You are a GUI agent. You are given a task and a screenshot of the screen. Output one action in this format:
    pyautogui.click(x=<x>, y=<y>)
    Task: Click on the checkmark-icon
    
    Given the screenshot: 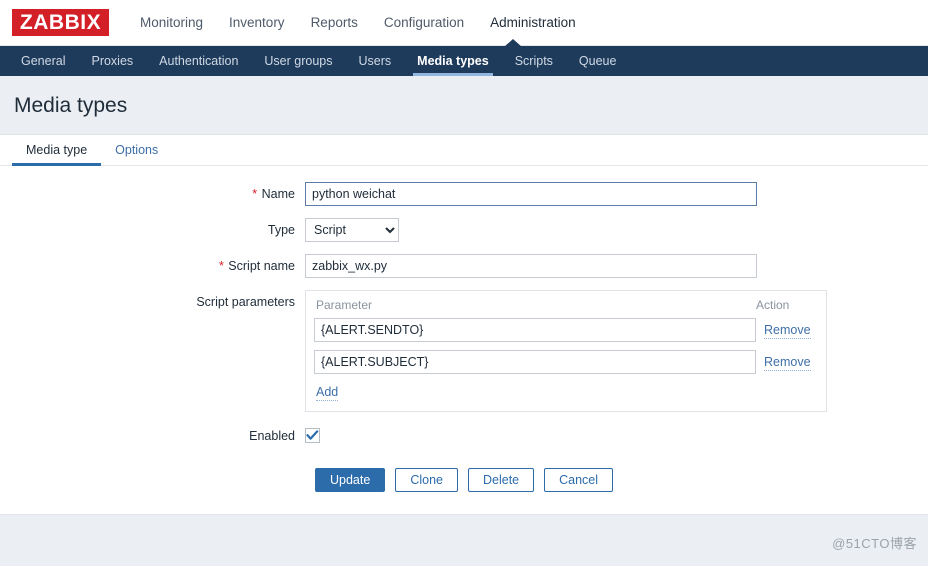 What is the action you would take?
    pyautogui.click(x=312, y=435)
    